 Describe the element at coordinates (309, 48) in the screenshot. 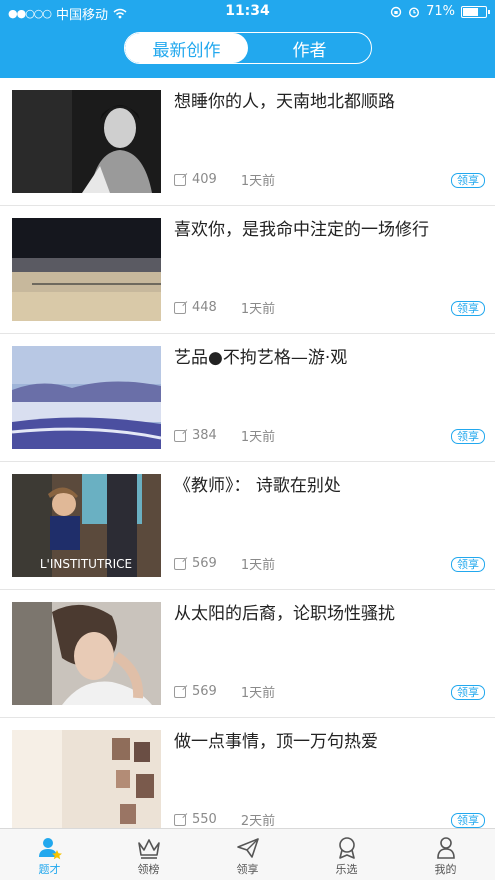

I see `tab-authors: 作者` at that location.